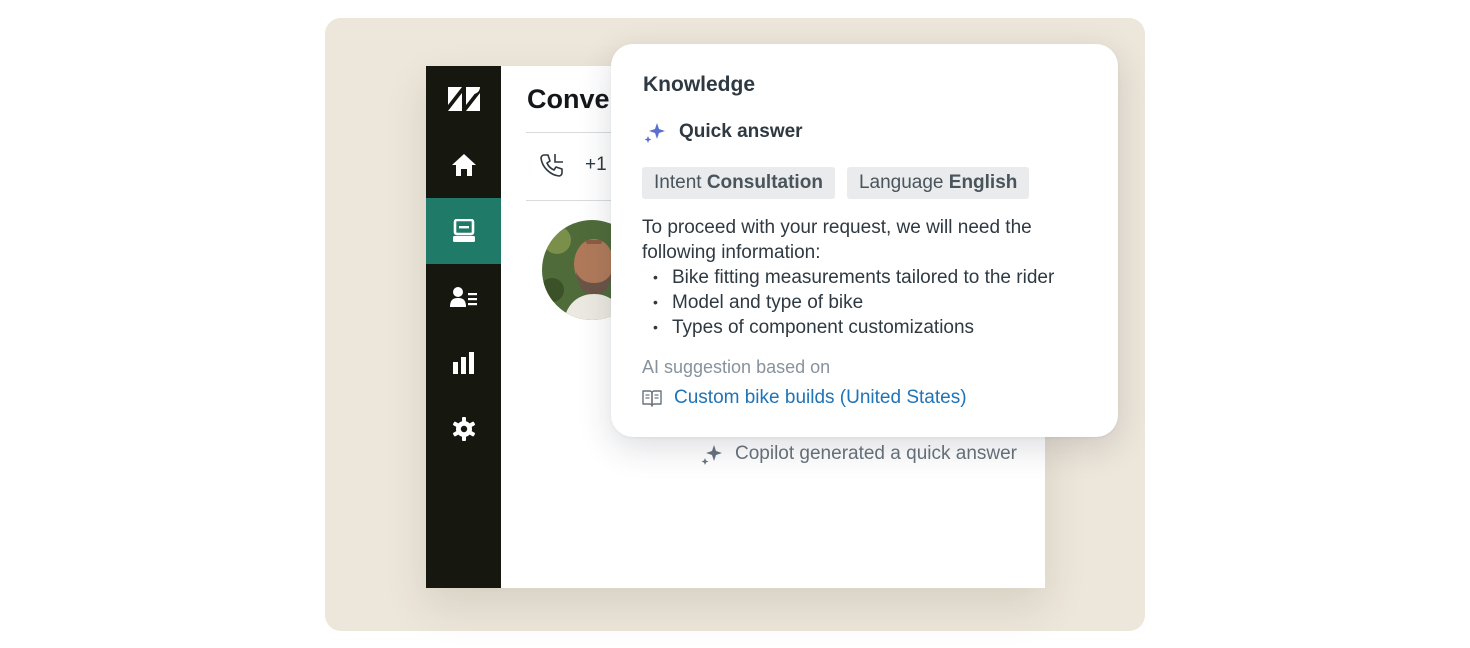 This screenshot has width=1470, height=648. What do you see at coordinates (983, 182) in the screenshot?
I see `language-tag-value: English` at bounding box center [983, 182].